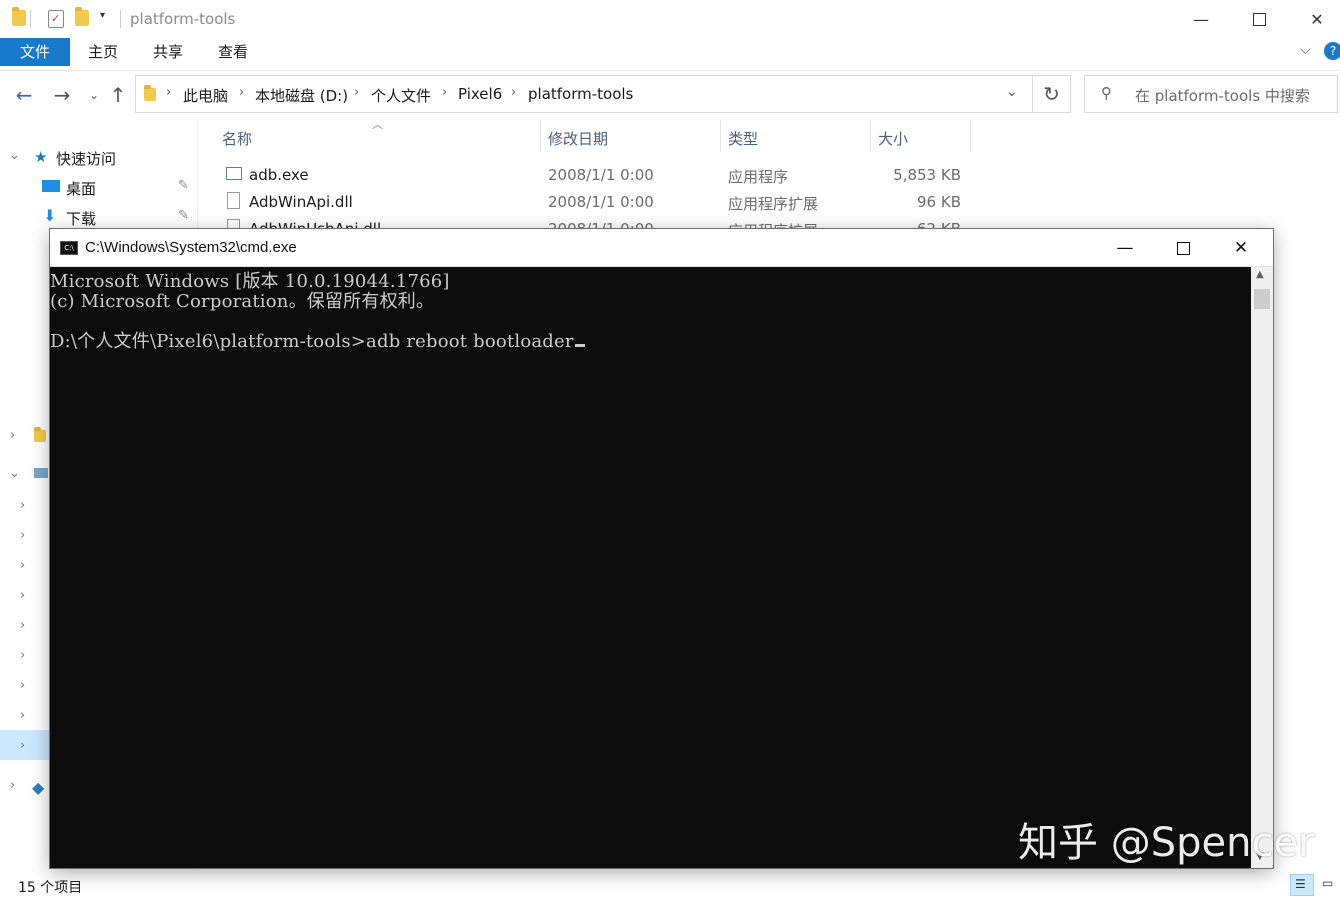 This screenshot has height=900, width=1340. Describe the element at coordinates (1012, 92) in the screenshot. I see `address-dropdown-icon: ⌄` at that location.